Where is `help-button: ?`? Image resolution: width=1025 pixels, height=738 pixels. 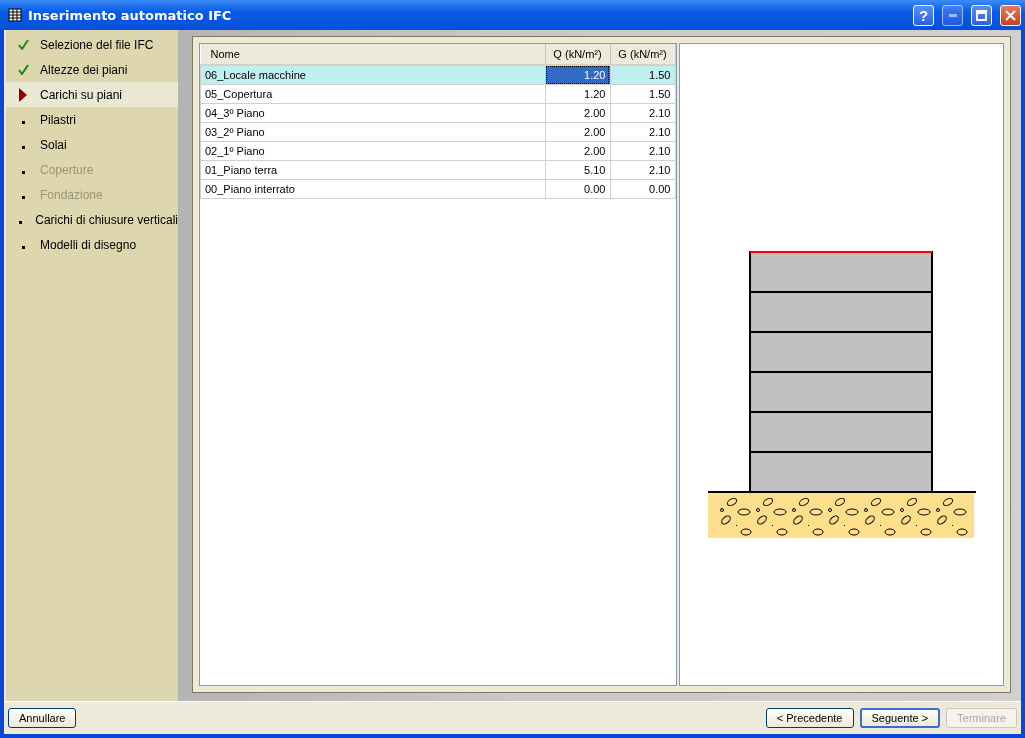 help-button: ? is located at coordinates (923, 15).